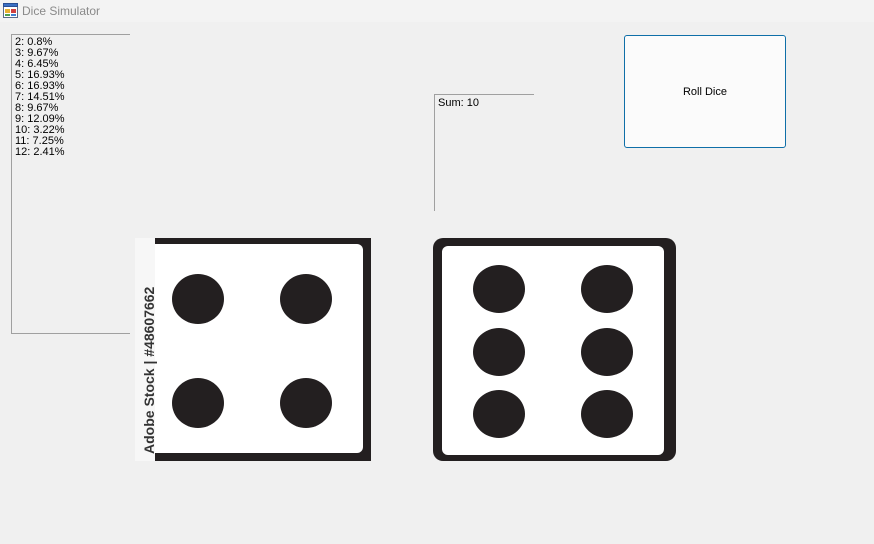 The image size is (874, 544). I want to click on list-item: 12: 2.41%, so click(72, 152).